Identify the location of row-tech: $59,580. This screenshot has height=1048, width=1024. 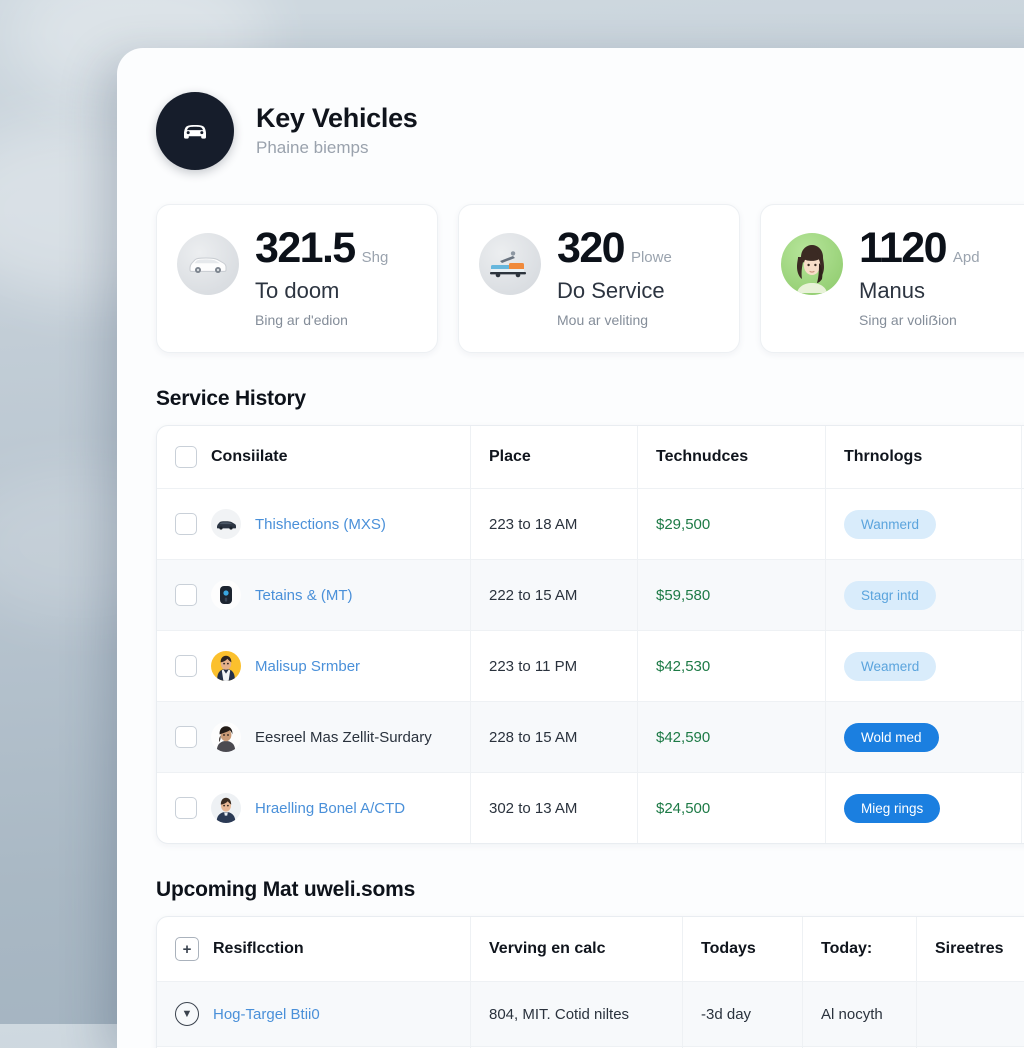
(732, 595).